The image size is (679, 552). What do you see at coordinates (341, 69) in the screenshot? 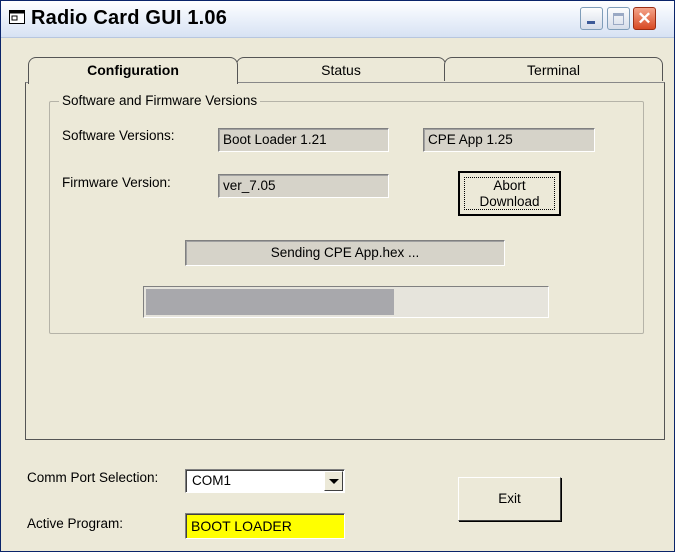
I see `tab-status: Status` at bounding box center [341, 69].